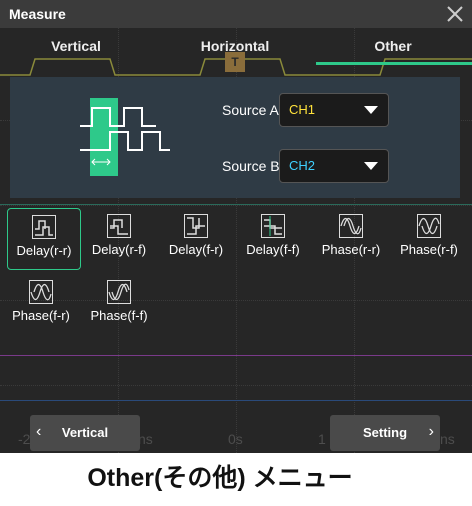 Image resolution: width=472 pixels, height=506 pixels. What do you see at coordinates (394, 63) in the screenshot?
I see `active-tab-indicator` at bounding box center [394, 63].